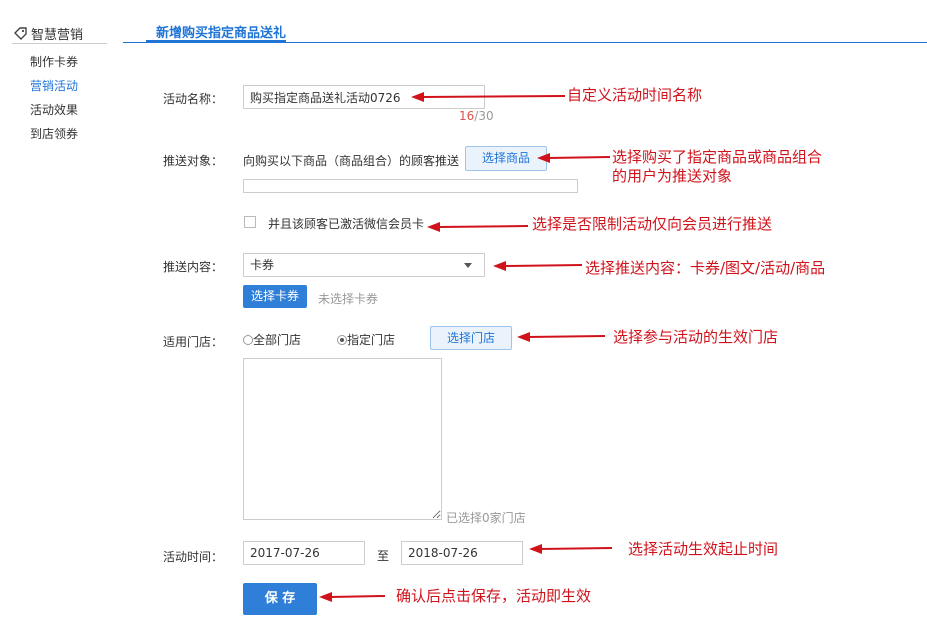 This screenshot has height=627, width=927. What do you see at coordinates (483, 226) in the screenshot?
I see `arrow-line-member` at bounding box center [483, 226].